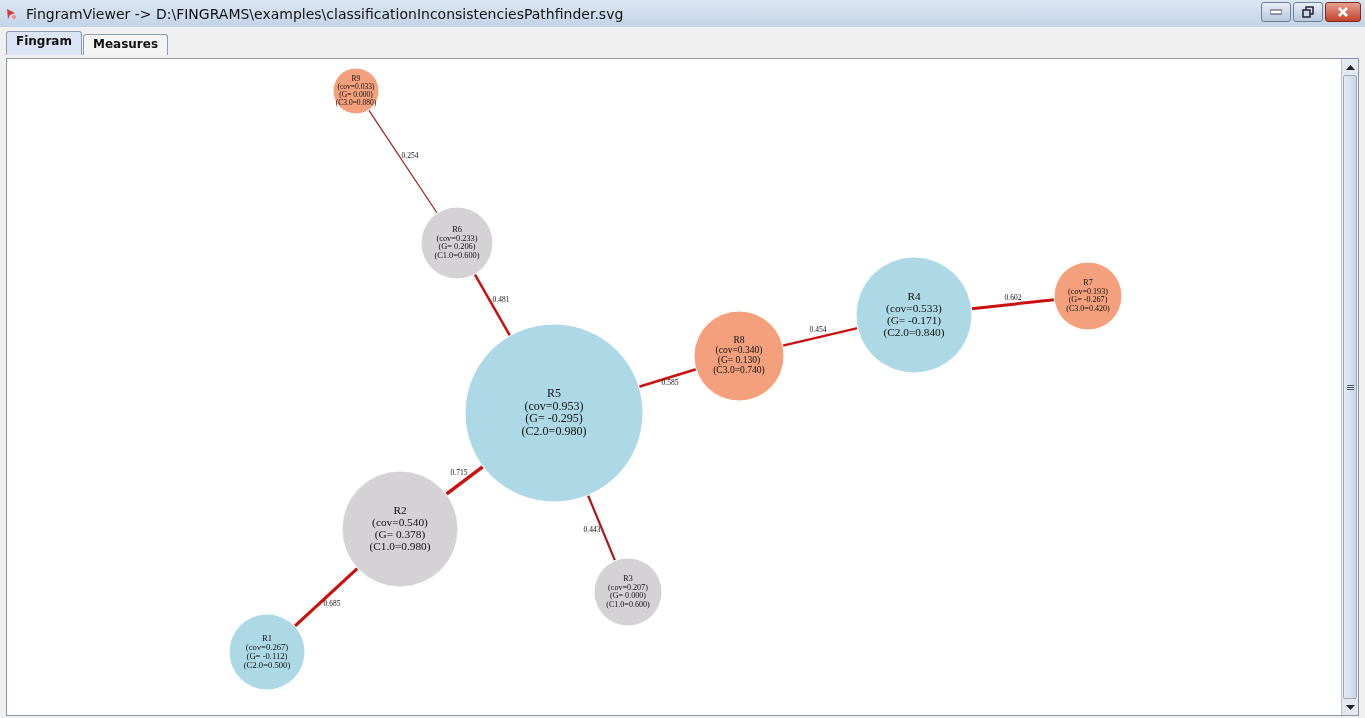  What do you see at coordinates (554, 418) in the screenshot?
I see `node-goodness: (G= -0.295)` at bounding box center [554, 418].